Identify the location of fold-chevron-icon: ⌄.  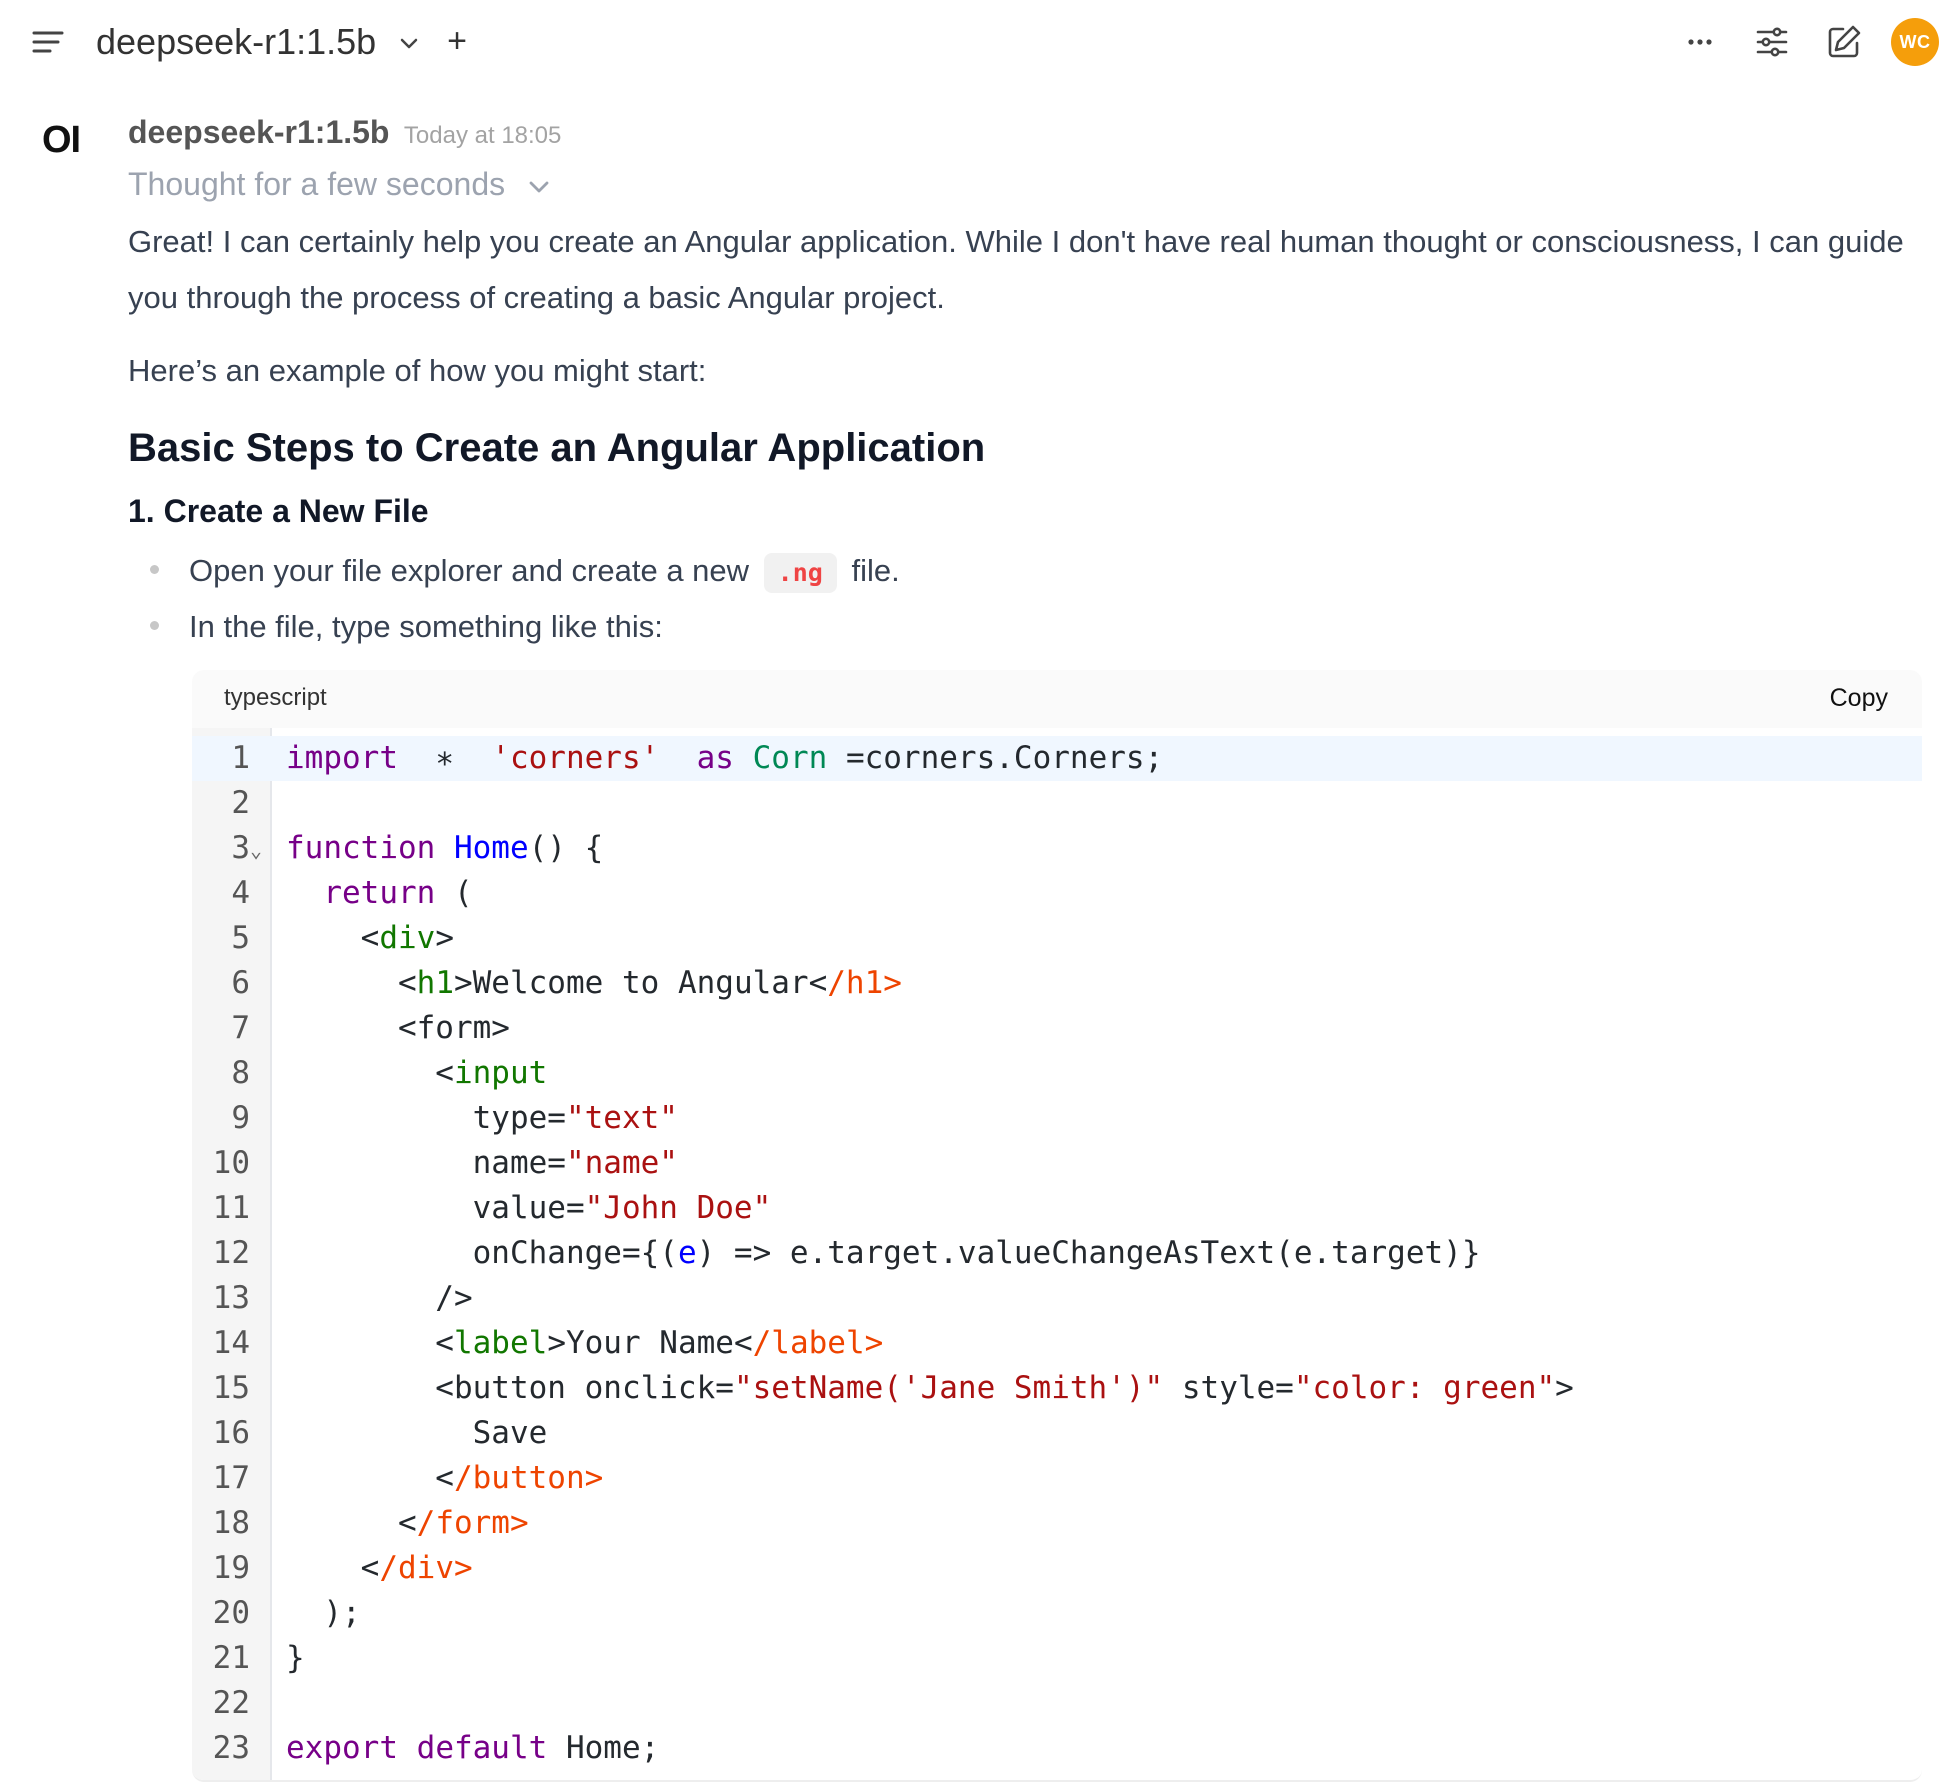
(259, 850).